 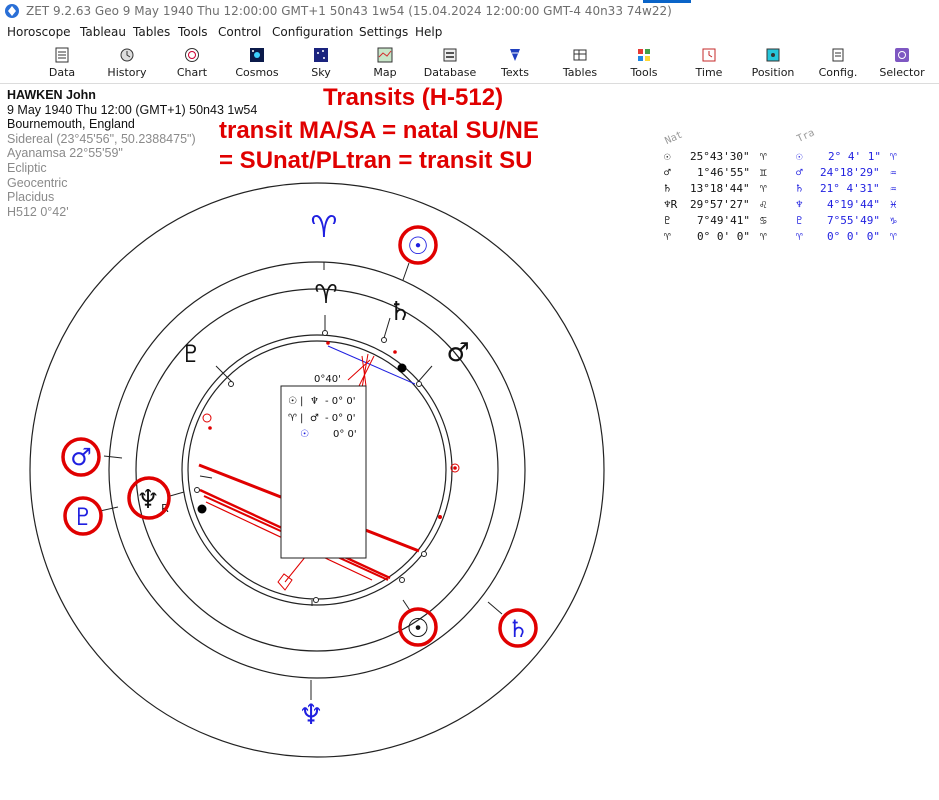 I want to click on legend-row2-val: - 0° 0', so click(x=340, y=418).